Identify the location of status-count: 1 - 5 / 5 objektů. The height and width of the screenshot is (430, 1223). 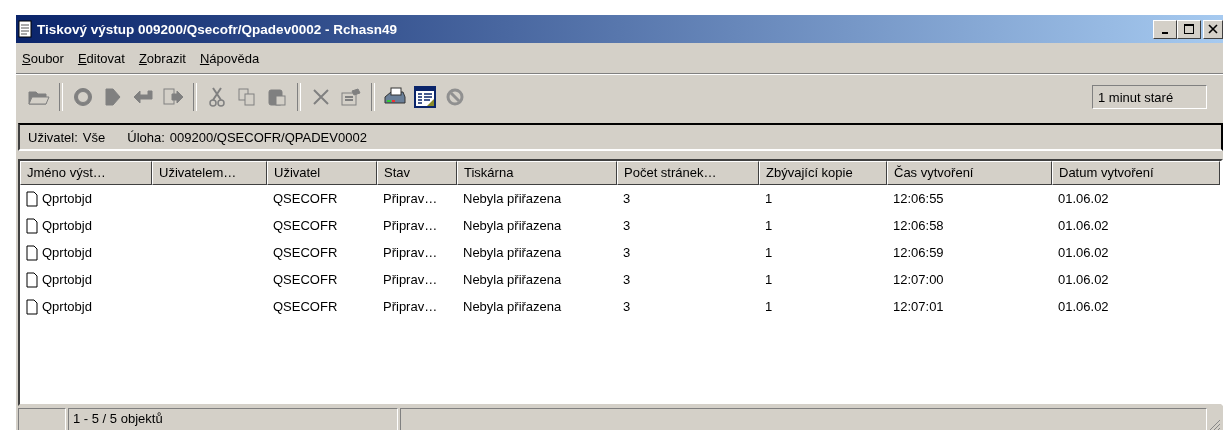
(233, 419).